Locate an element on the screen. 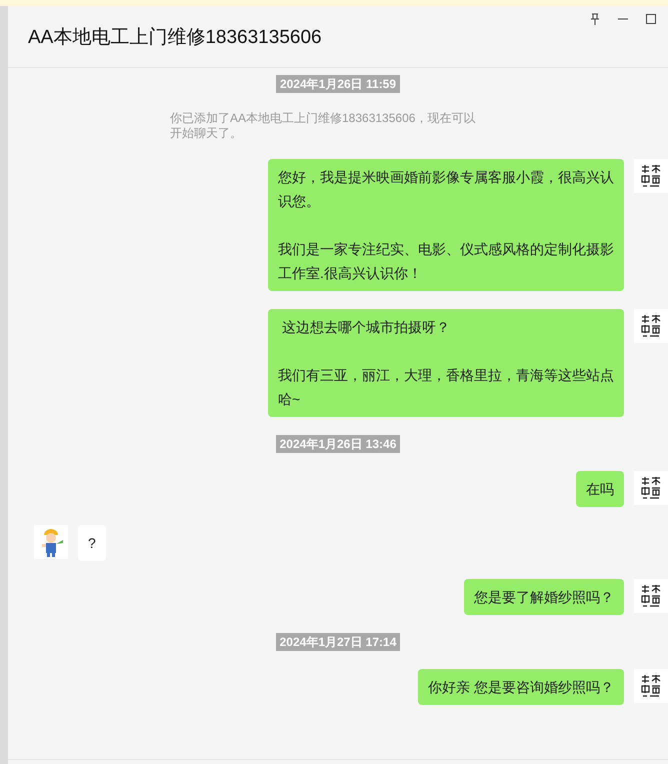 This screenshot has height=764, width=668. message-text: 您好，我是提米映画婚前影像专属客服小霞，很高兴认识您。 is located at coordinates (446, 189).